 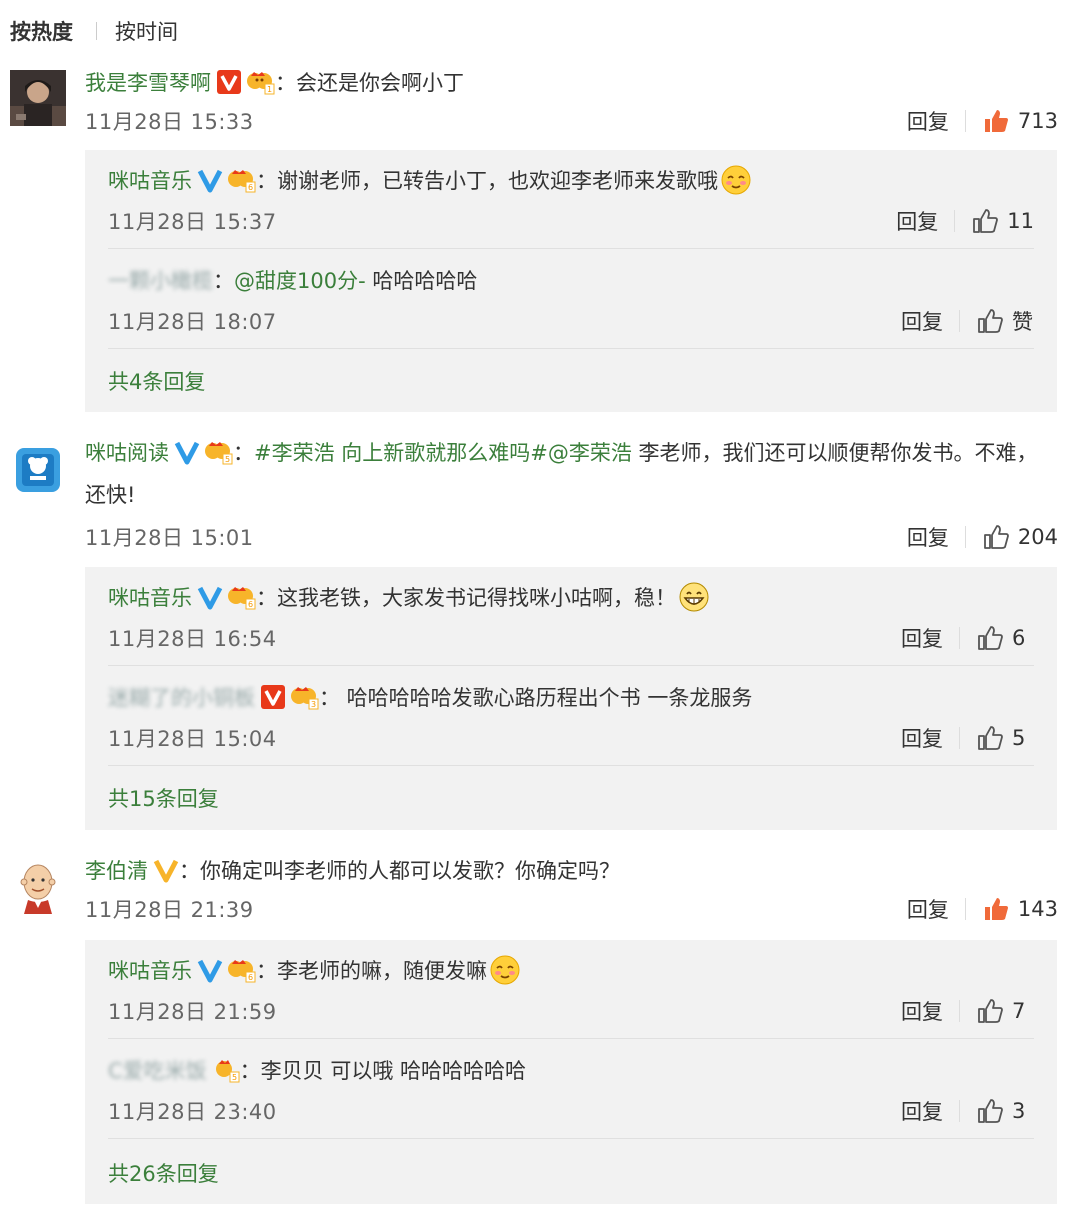 What do you see at coordinates (96, 31) in the screenshot?
I see `sort-divider` at bounding box center [96, 31].